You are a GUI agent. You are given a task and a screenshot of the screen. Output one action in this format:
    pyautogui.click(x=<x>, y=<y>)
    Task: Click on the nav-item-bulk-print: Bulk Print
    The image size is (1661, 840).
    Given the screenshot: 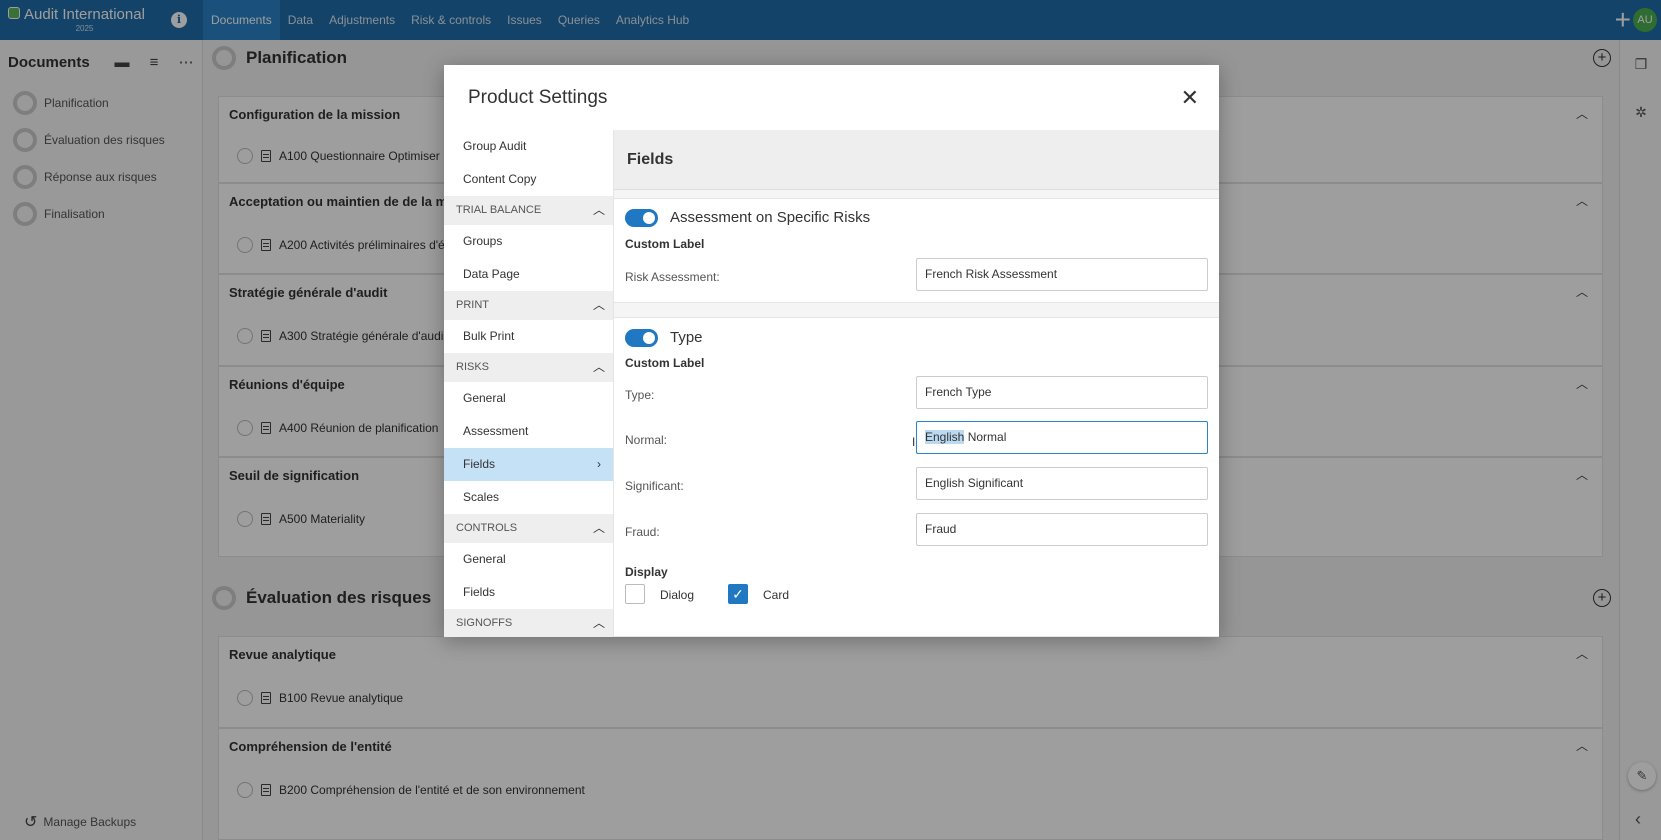 What is the action you would take?
    pyautogui.click(x=528, y=336)
    